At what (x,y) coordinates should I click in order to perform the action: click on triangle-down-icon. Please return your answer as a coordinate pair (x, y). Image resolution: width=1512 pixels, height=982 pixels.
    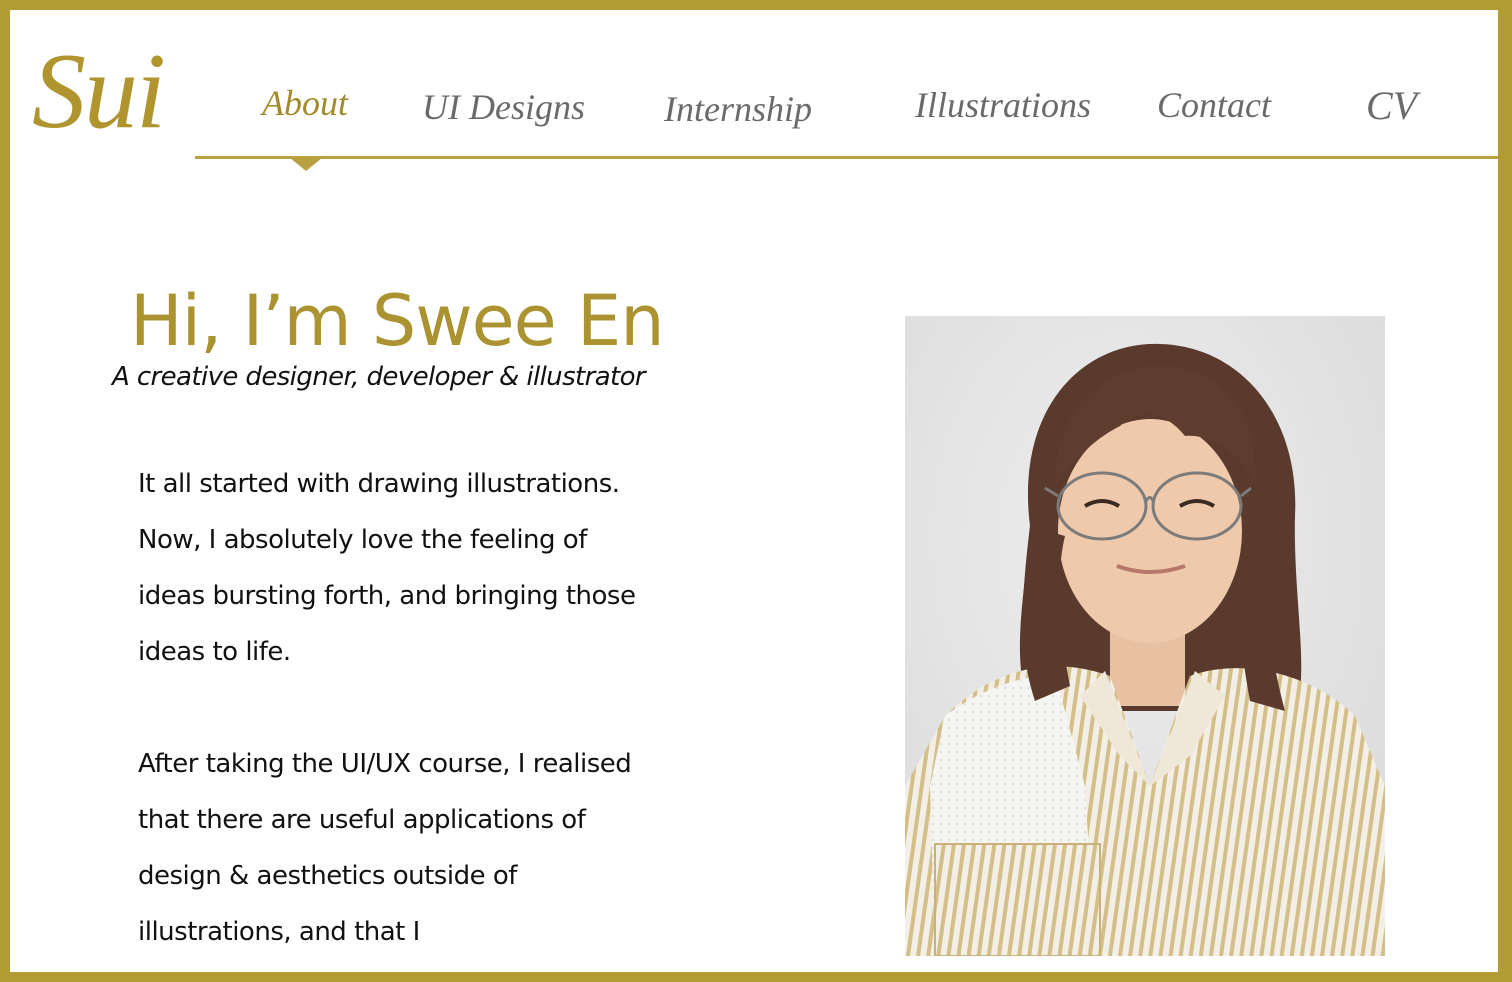
    Looking at the image, I should click on (306, 164).